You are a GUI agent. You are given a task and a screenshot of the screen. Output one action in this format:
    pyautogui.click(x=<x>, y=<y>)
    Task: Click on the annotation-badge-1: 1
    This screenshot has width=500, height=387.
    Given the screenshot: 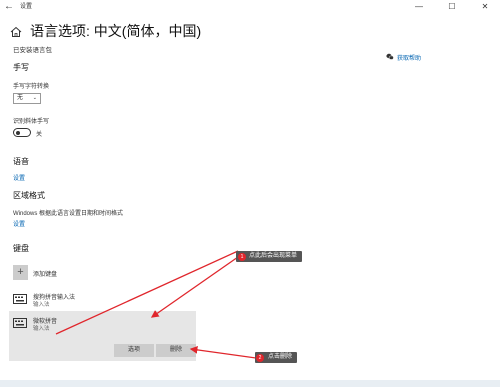 What is the action you would take?
    pyautogui.click(x=242, y=256)
    